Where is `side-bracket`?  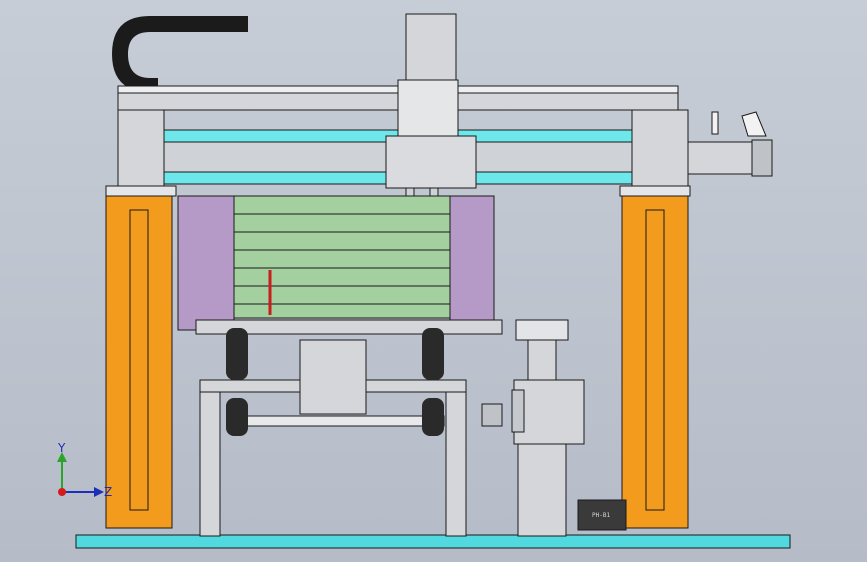 side-bracket is located at coordinates (542, 330).